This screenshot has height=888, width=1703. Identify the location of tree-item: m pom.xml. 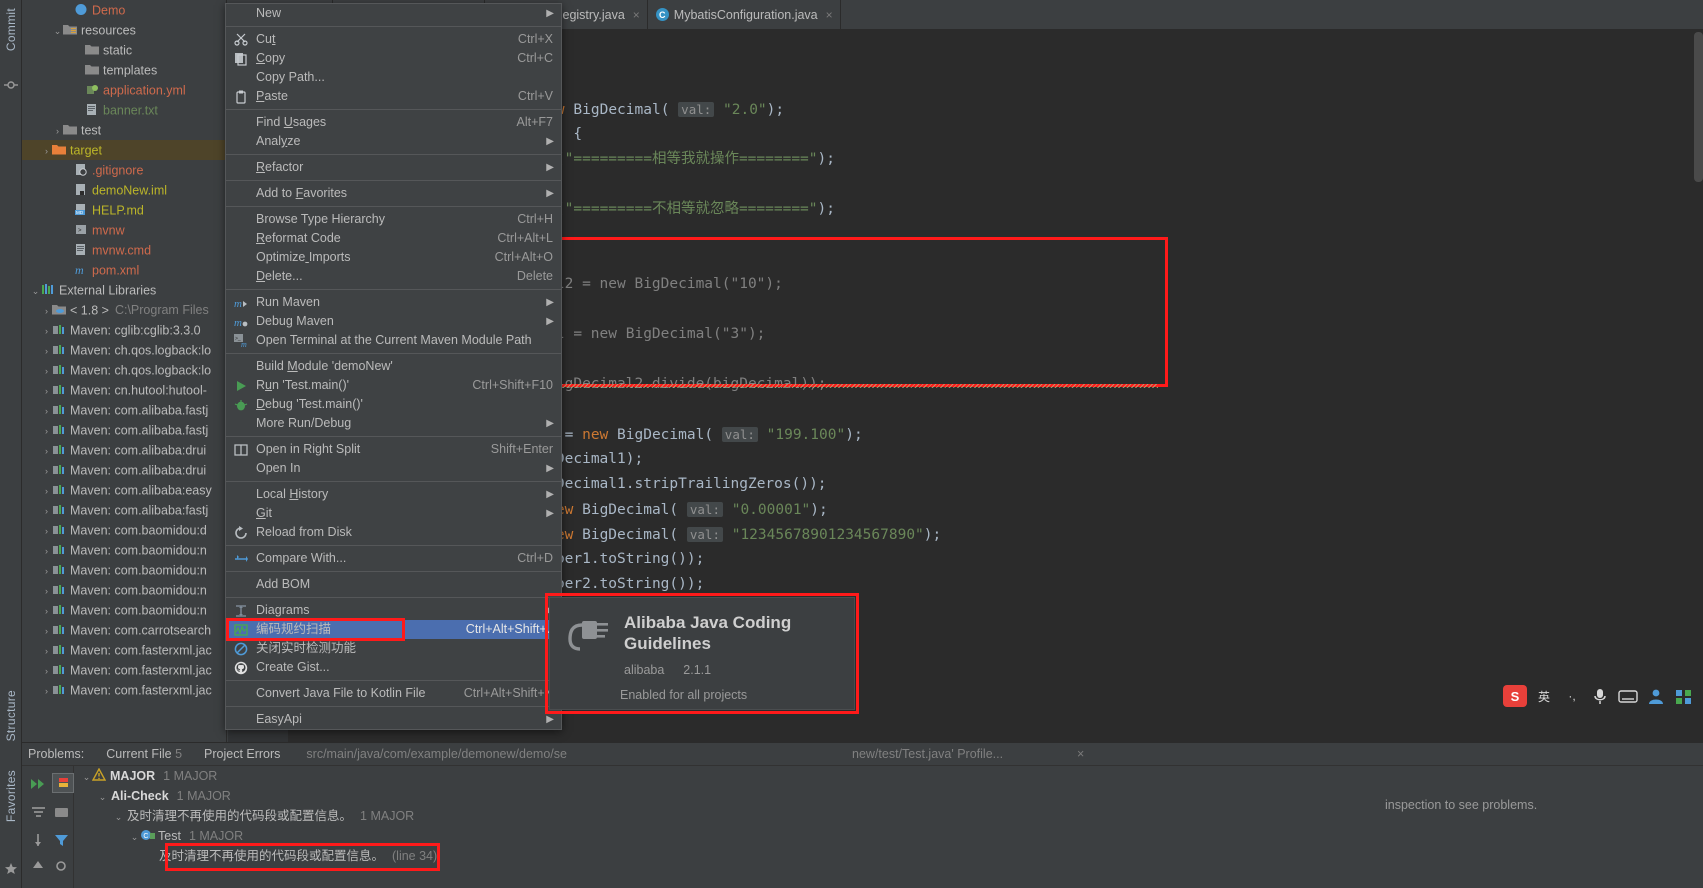
(124, 270).